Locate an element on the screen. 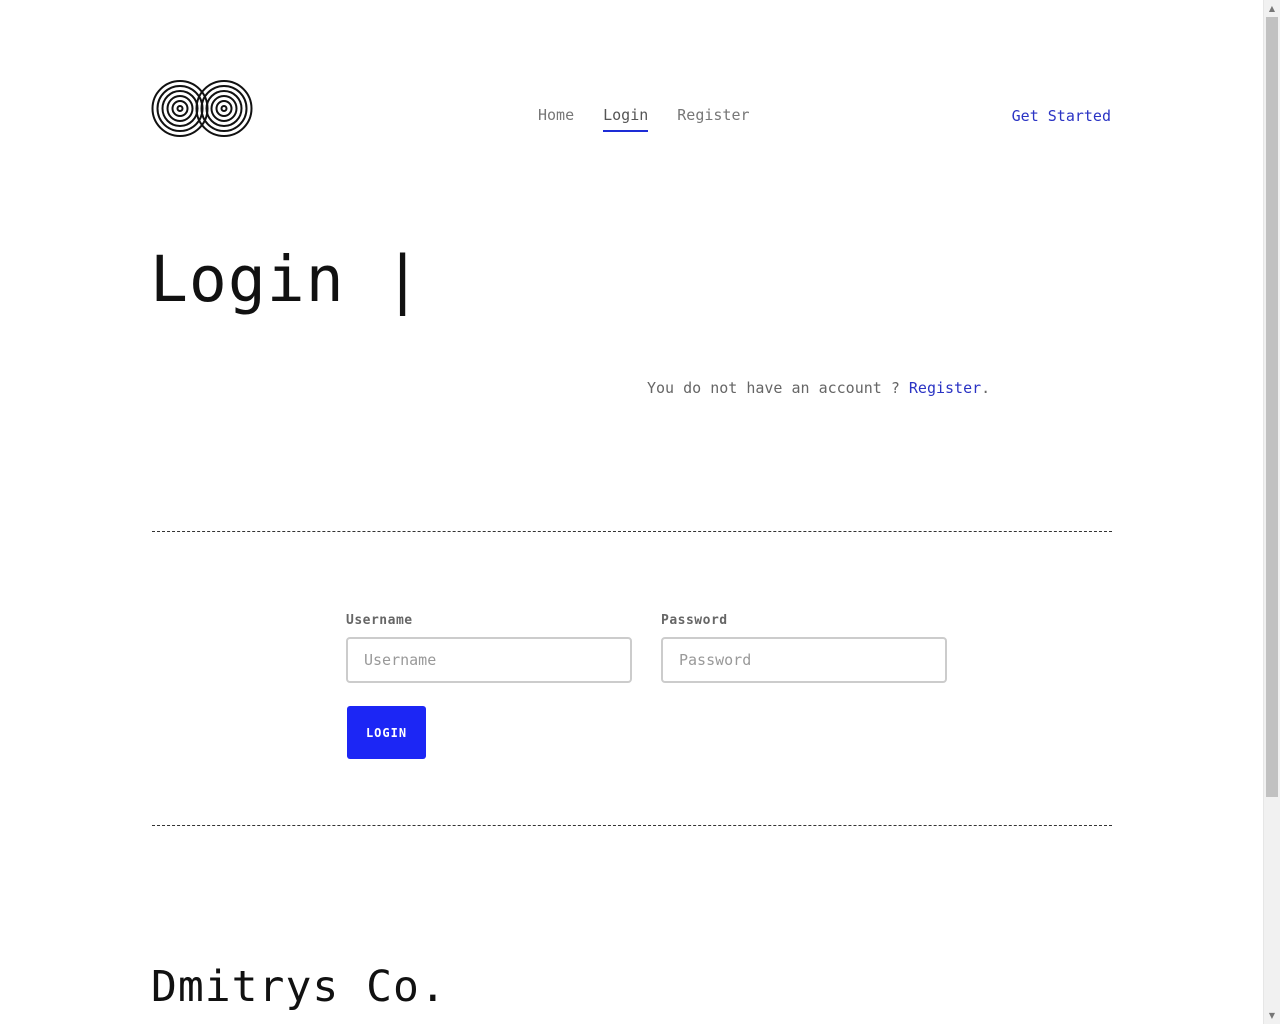  register-prompt-suffix: . is located at coordinates (986, 388).